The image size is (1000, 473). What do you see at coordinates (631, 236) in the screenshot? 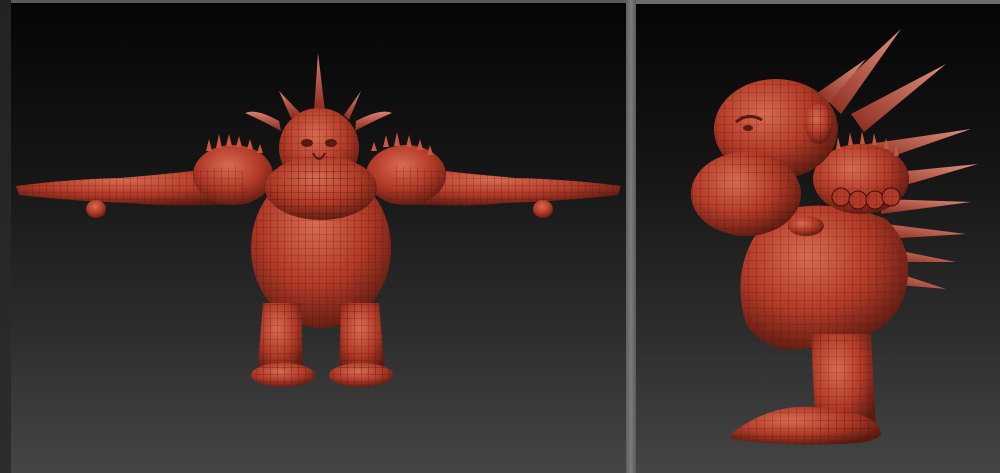
I see `viewport-divider` at bounding box center [631, 236].